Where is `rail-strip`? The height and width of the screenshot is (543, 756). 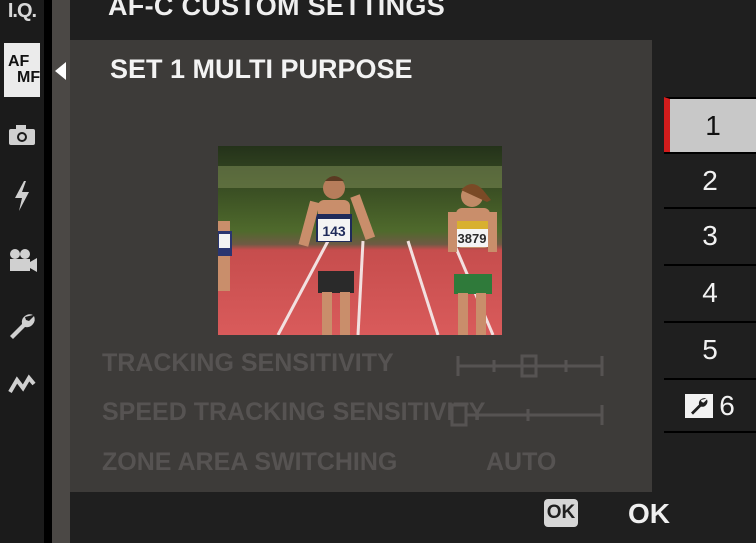
rail-strip is located at coordinates (61, 271).